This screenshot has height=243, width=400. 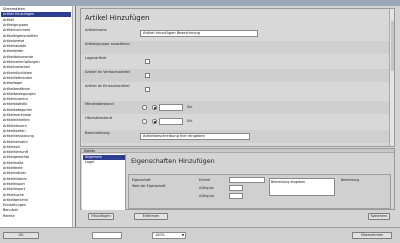 What do you see at coordinates (36, 25) in the screenshot?
I see `sidebar-item: Artikelgruppen` at bounding box center [36, 25].